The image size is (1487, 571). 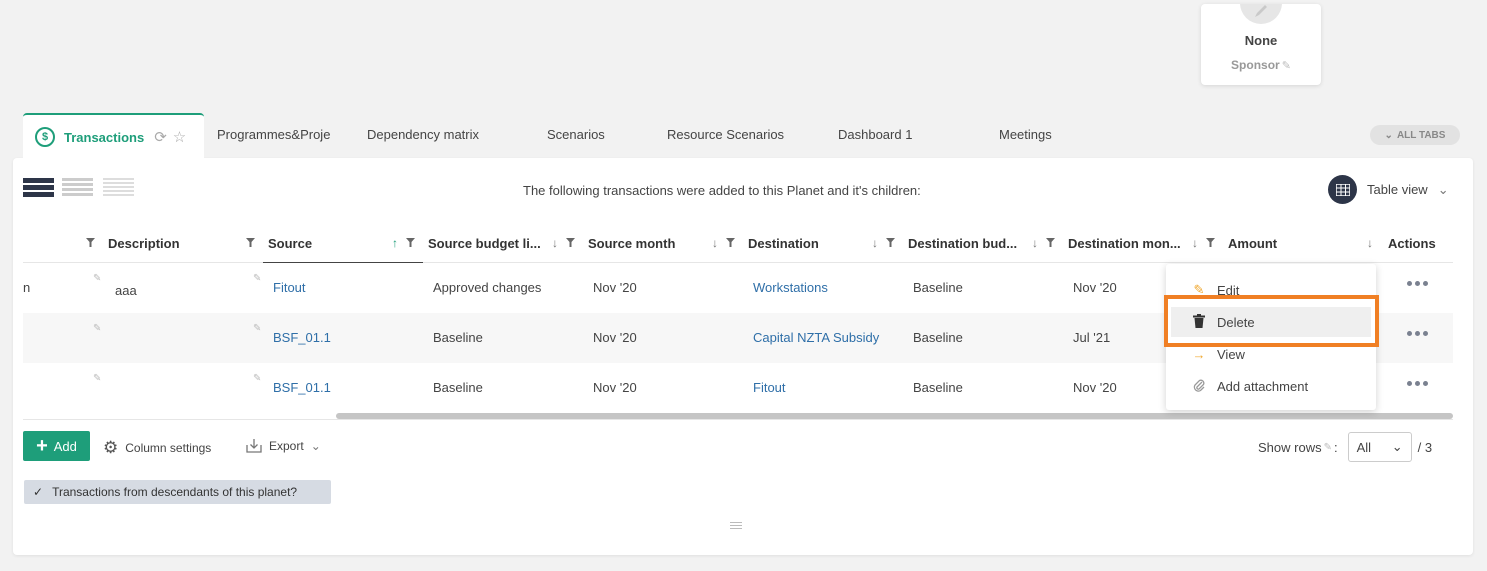 I want to click on tab-resource-scenarios: Resource Scenarios, so click(x=725, y=134).